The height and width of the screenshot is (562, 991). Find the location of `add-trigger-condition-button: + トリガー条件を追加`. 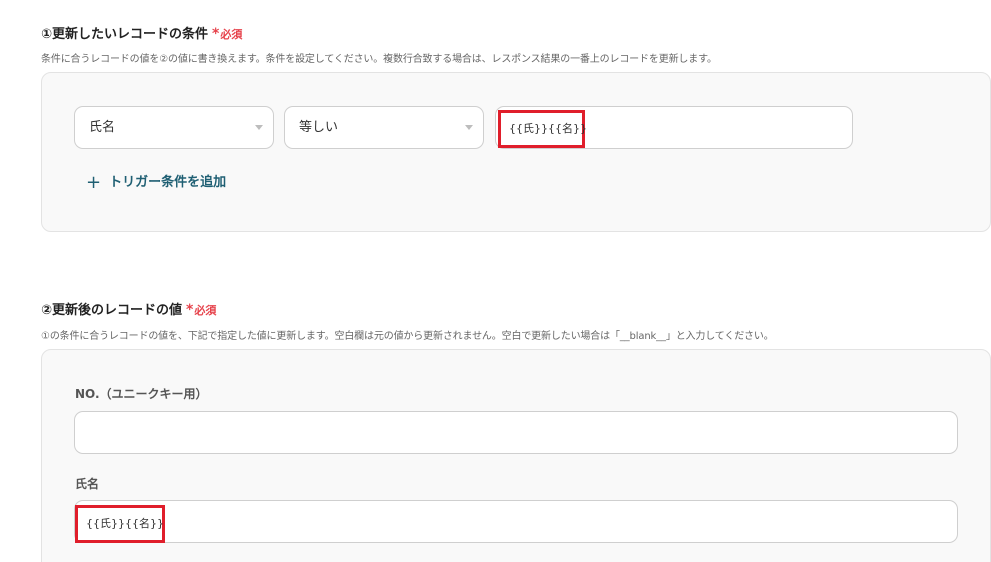

add-trigger-condition-button: + トリガー条件を追加 is located at coordinates (156, 182).